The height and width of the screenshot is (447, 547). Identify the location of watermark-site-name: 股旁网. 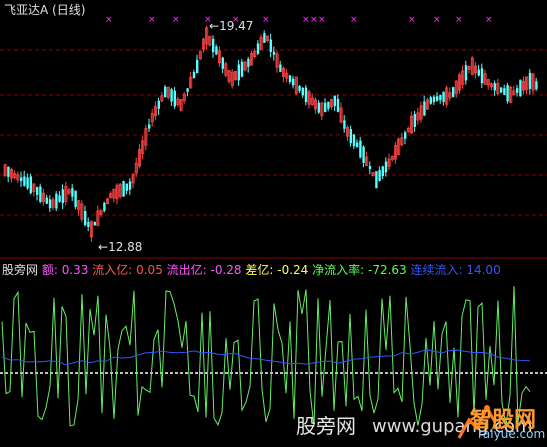
(326, 426).